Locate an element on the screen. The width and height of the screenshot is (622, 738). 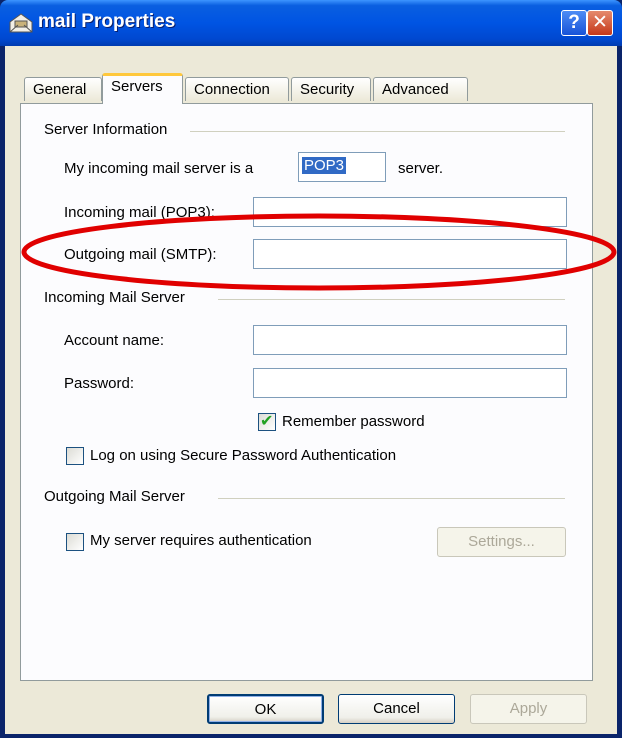
tab-advanced-label: Advanced is located at coordinates (415, 89).